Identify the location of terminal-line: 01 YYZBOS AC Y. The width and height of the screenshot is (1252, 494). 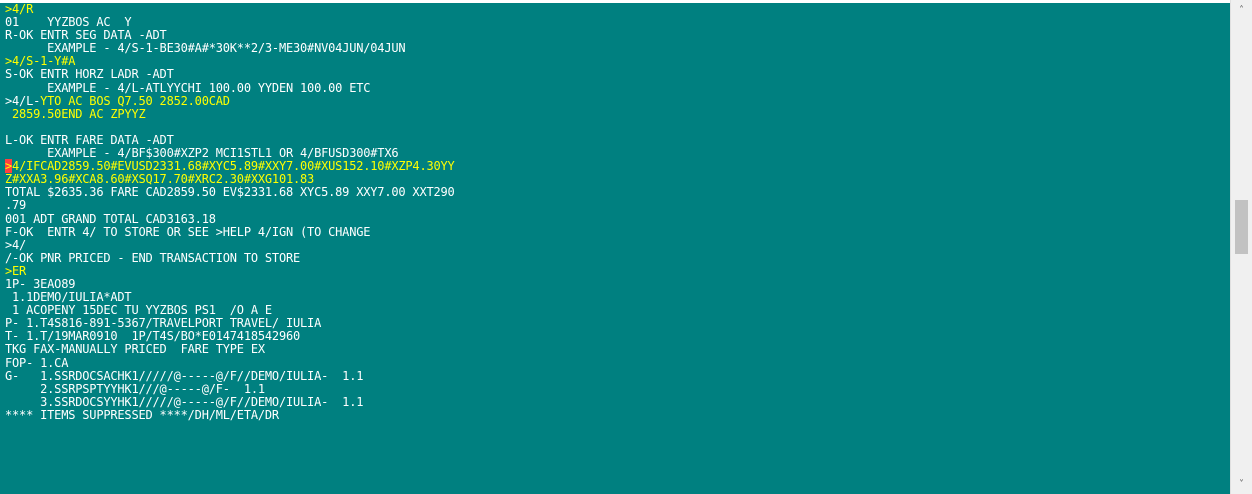
(617, 22).